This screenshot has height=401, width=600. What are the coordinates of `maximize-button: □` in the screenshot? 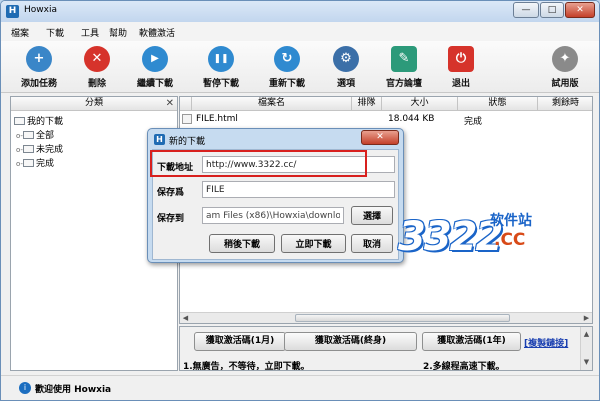 It's located at (552, 10).